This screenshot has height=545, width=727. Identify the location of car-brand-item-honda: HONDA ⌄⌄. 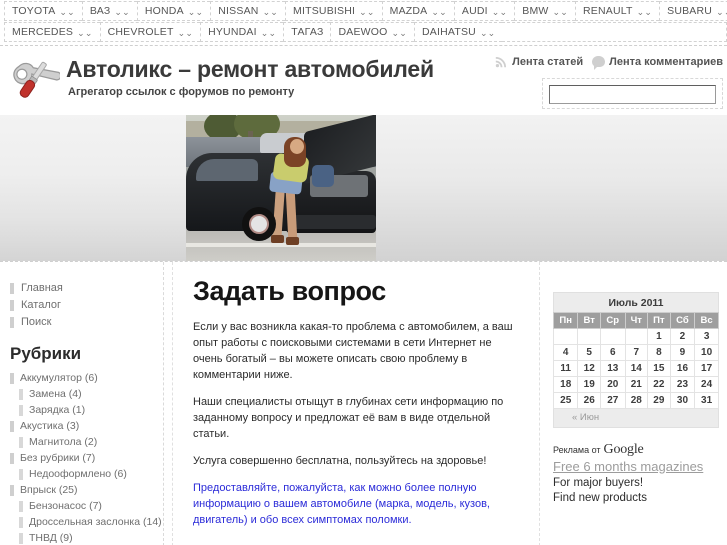
(173, 11).